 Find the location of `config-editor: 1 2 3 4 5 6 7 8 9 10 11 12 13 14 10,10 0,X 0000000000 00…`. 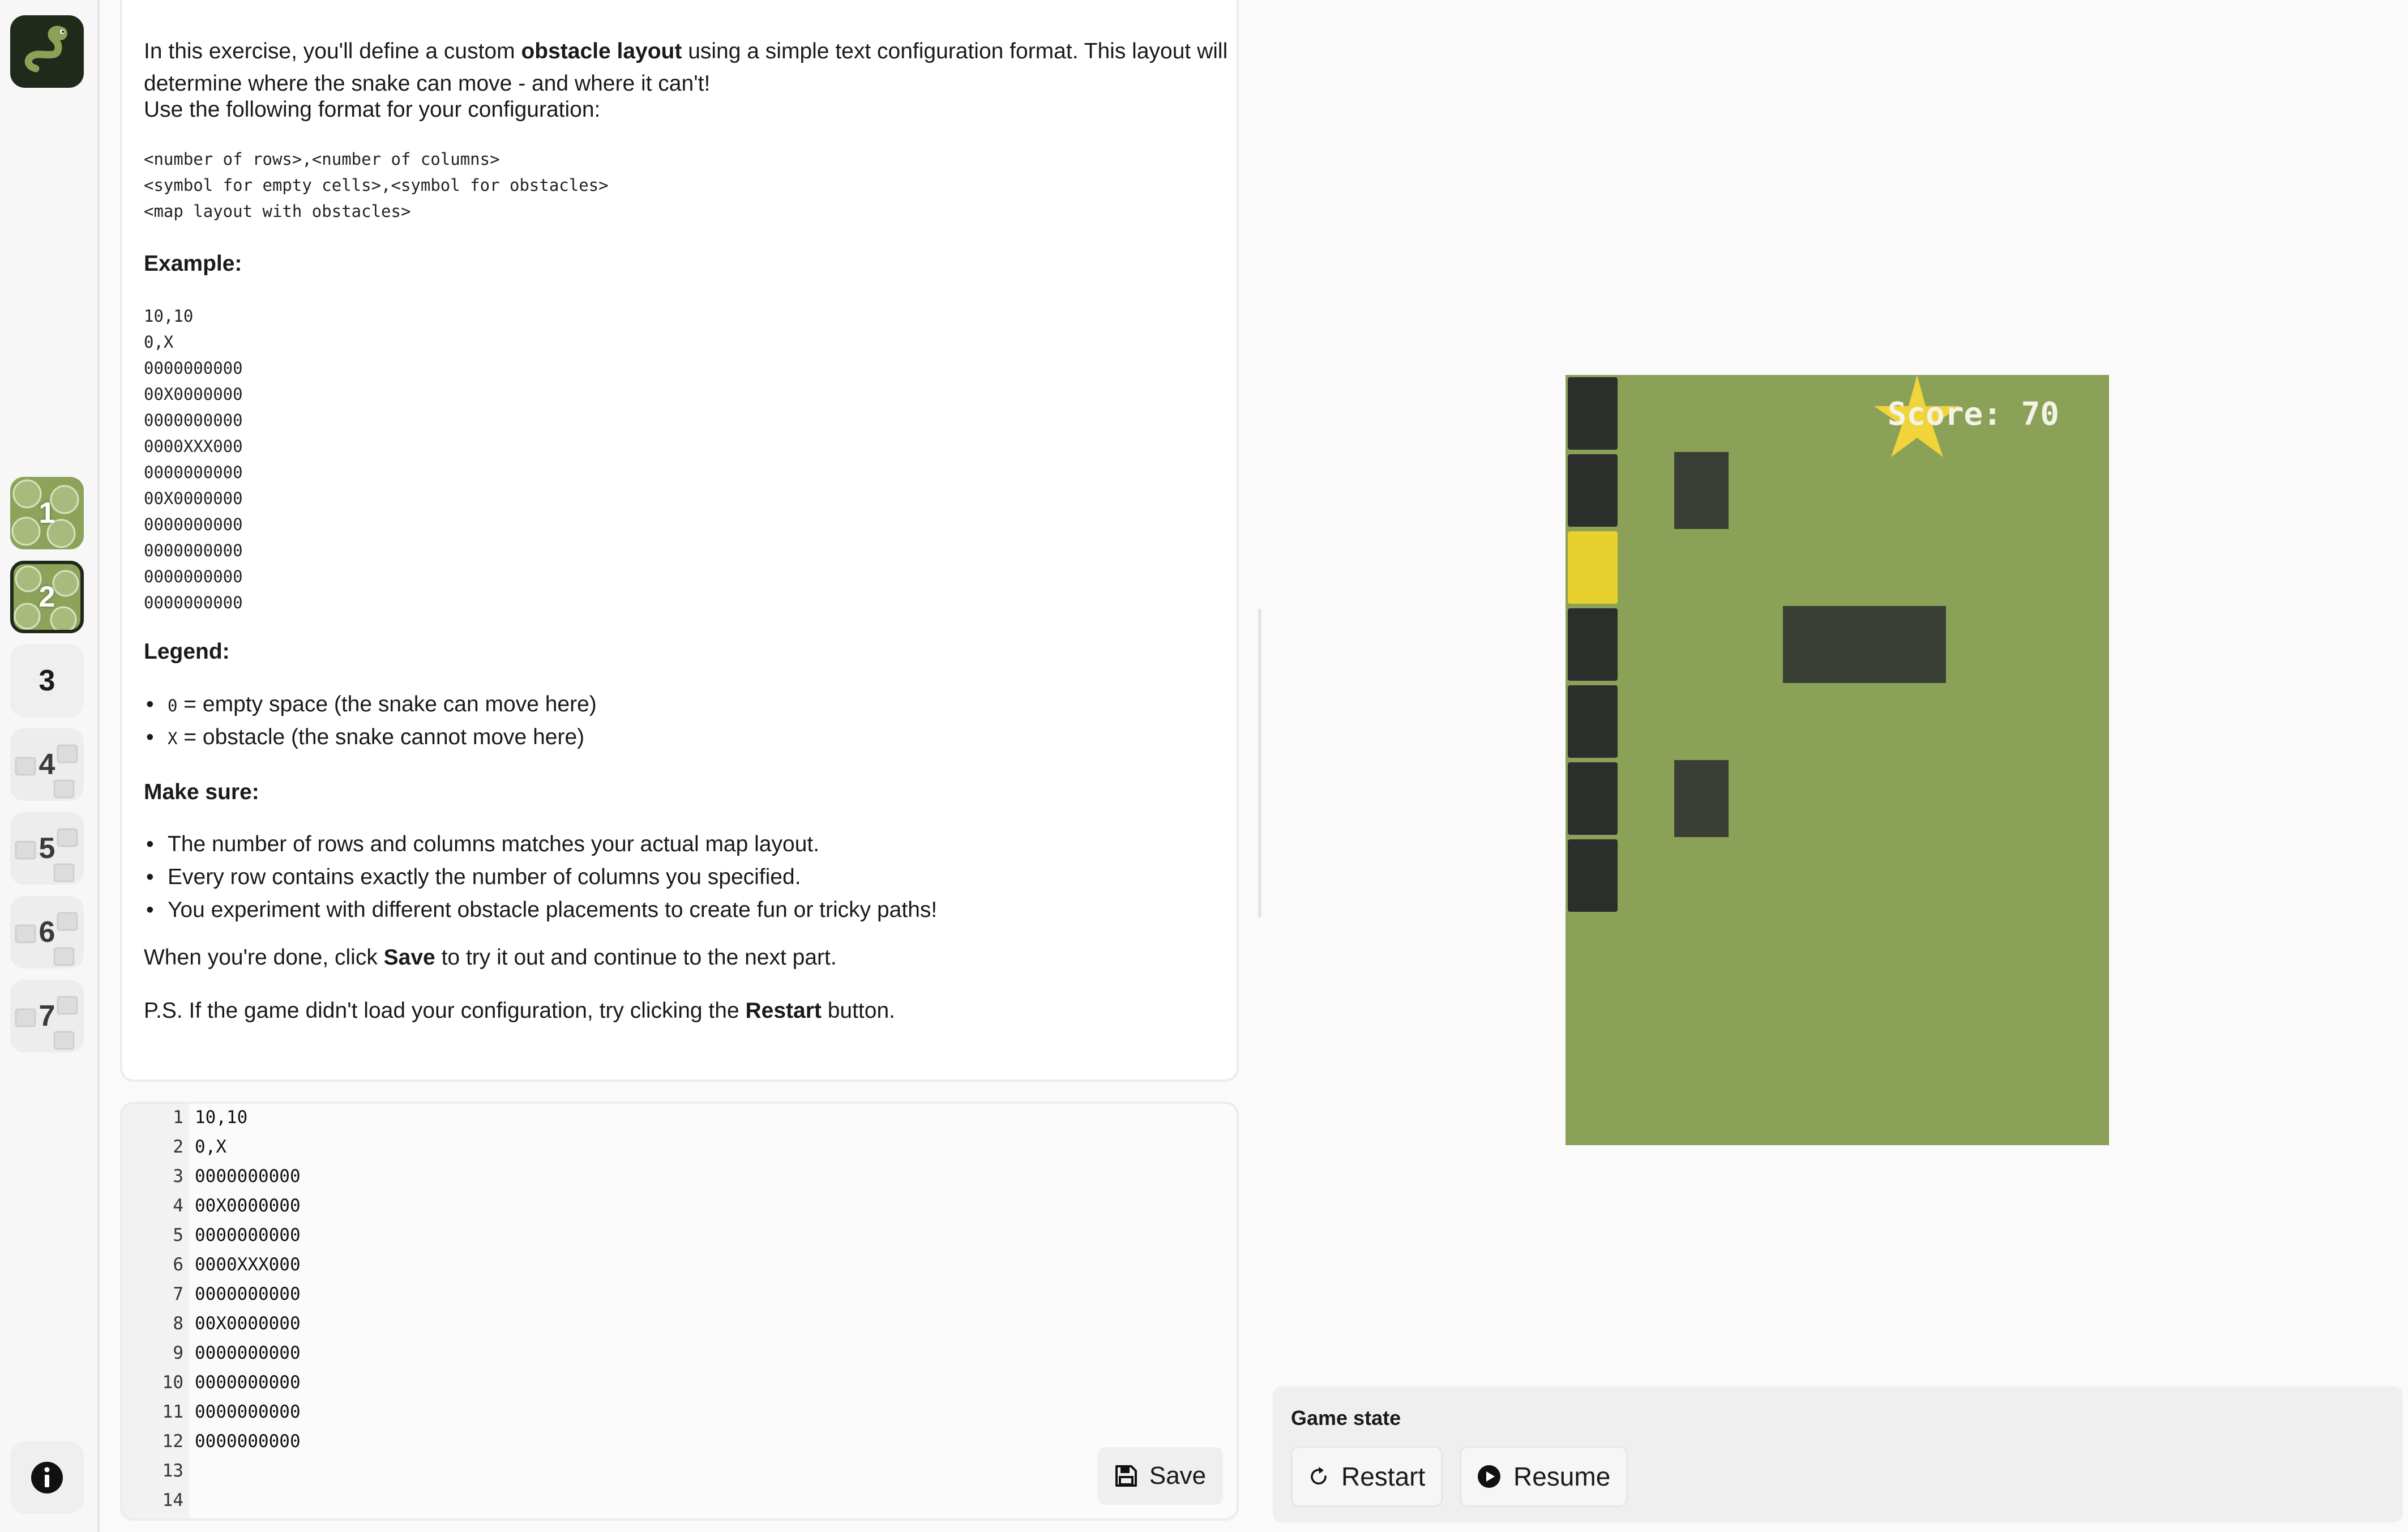

config-editor: 1 2 3 4 5 6 7 8 9 10 11 12 13 14 10,10 0,X 0000000000 00… is located at coordinates (679, 1311).